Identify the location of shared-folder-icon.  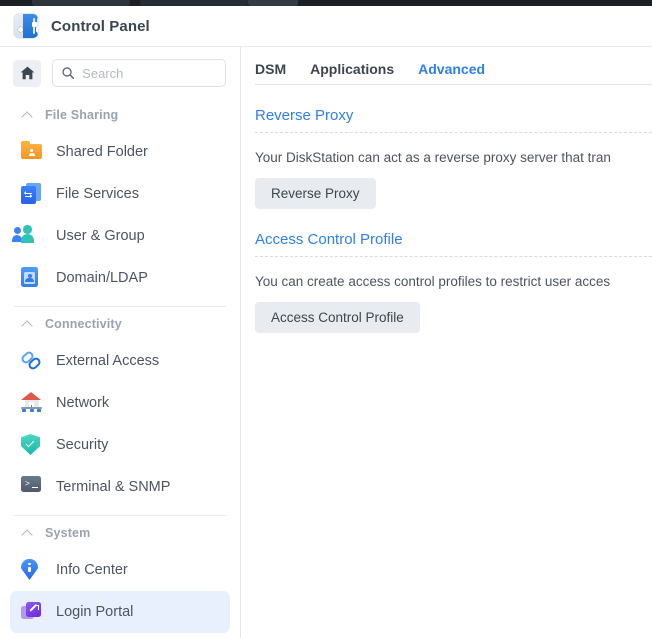
(32, 152).